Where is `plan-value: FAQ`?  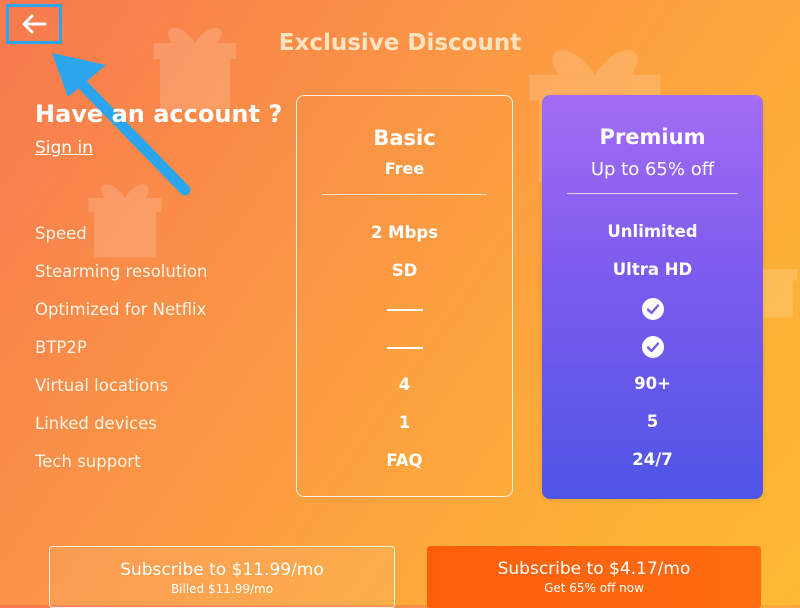
plan-value: FAQ is located at coordinates (404, 460).